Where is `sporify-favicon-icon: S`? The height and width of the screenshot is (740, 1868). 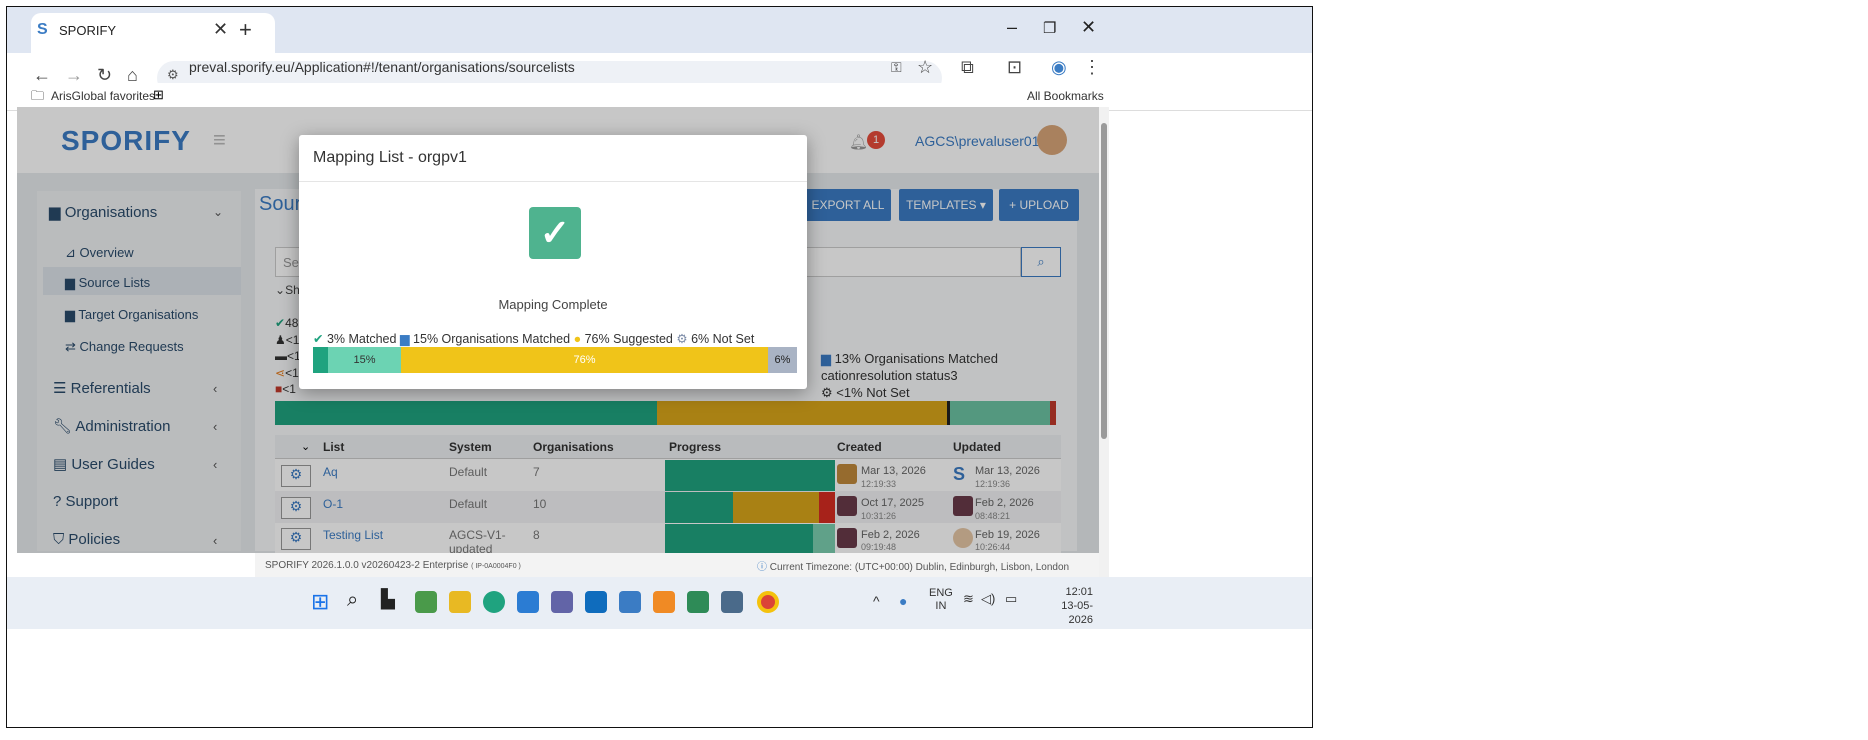 sporify-favicon-icon: S is located at coordinates (42, 29).